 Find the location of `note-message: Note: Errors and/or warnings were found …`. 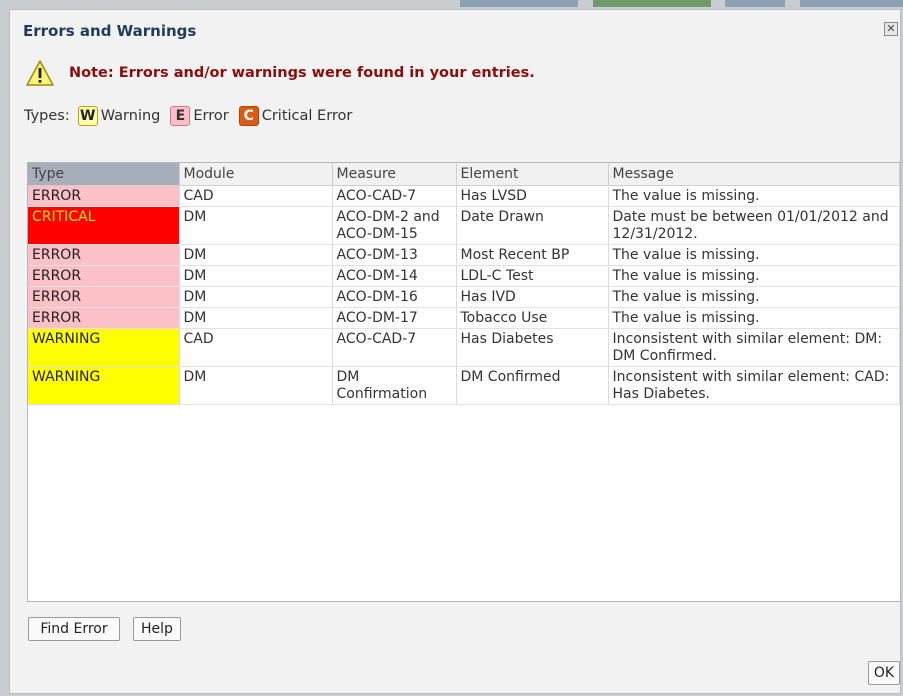

note-message: Note: Errors and/or warnings were found … is located at coordinates (302, 73).